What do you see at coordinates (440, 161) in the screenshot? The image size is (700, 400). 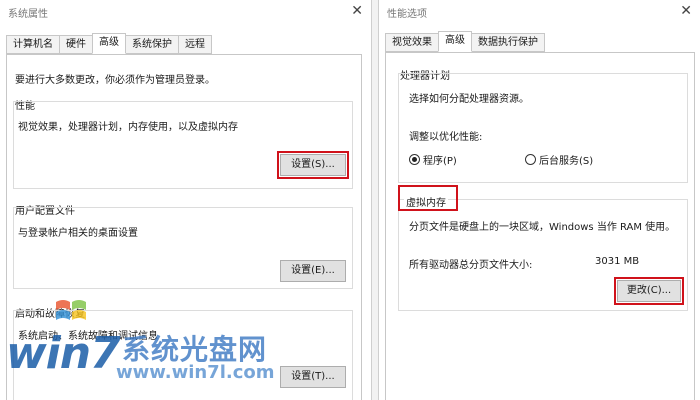 I see `radio-programs-label: 程序(P)` at bounding box center [440, 161].